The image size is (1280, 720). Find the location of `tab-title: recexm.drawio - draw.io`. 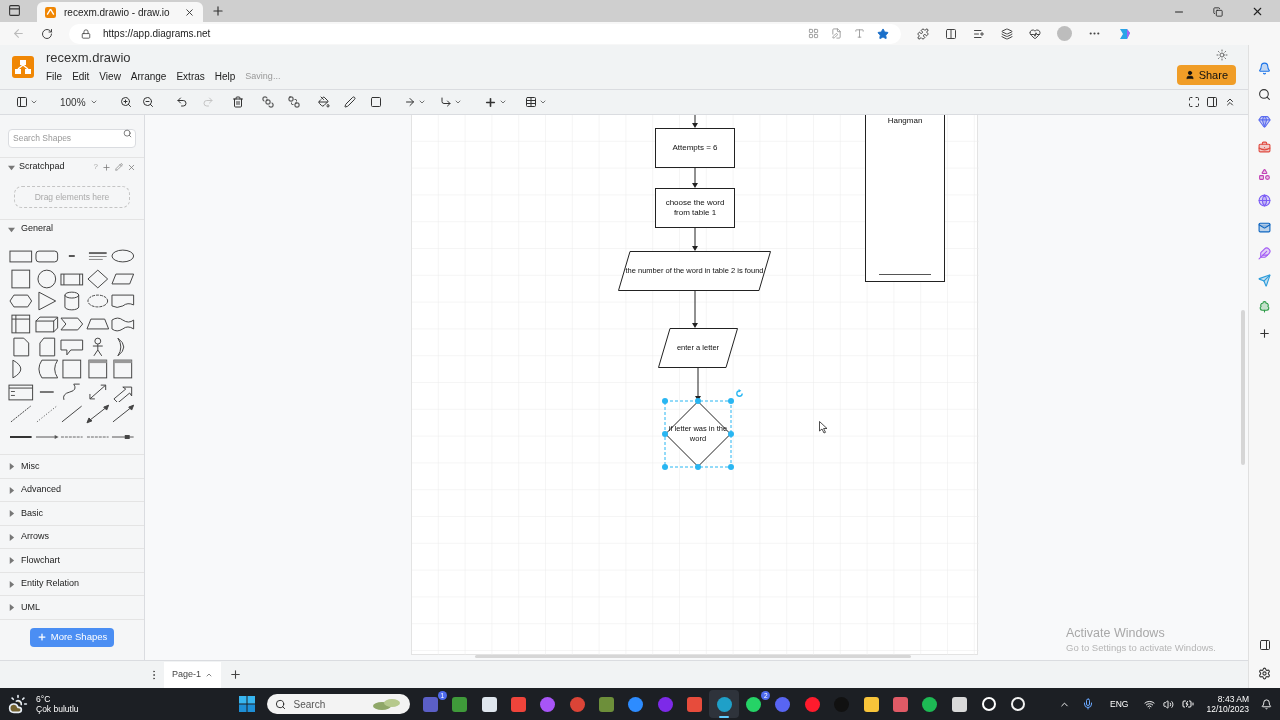

tab-title: recexm.drawio - draw.io is located at coordinates (117, 12).